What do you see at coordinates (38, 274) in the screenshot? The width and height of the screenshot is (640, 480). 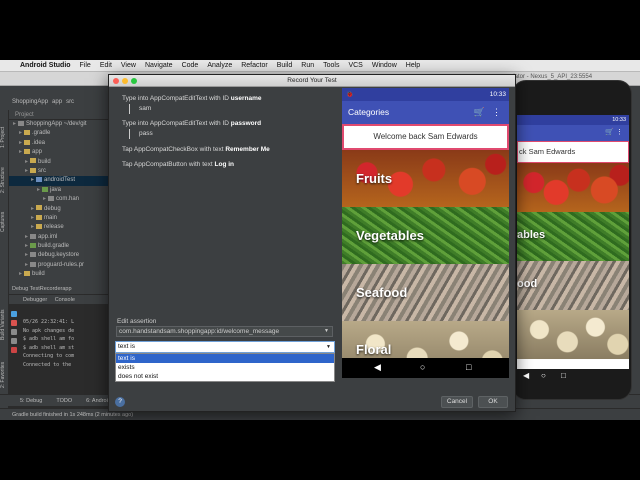 I see `tree-item-label: build` at bounding box center [38, 274].